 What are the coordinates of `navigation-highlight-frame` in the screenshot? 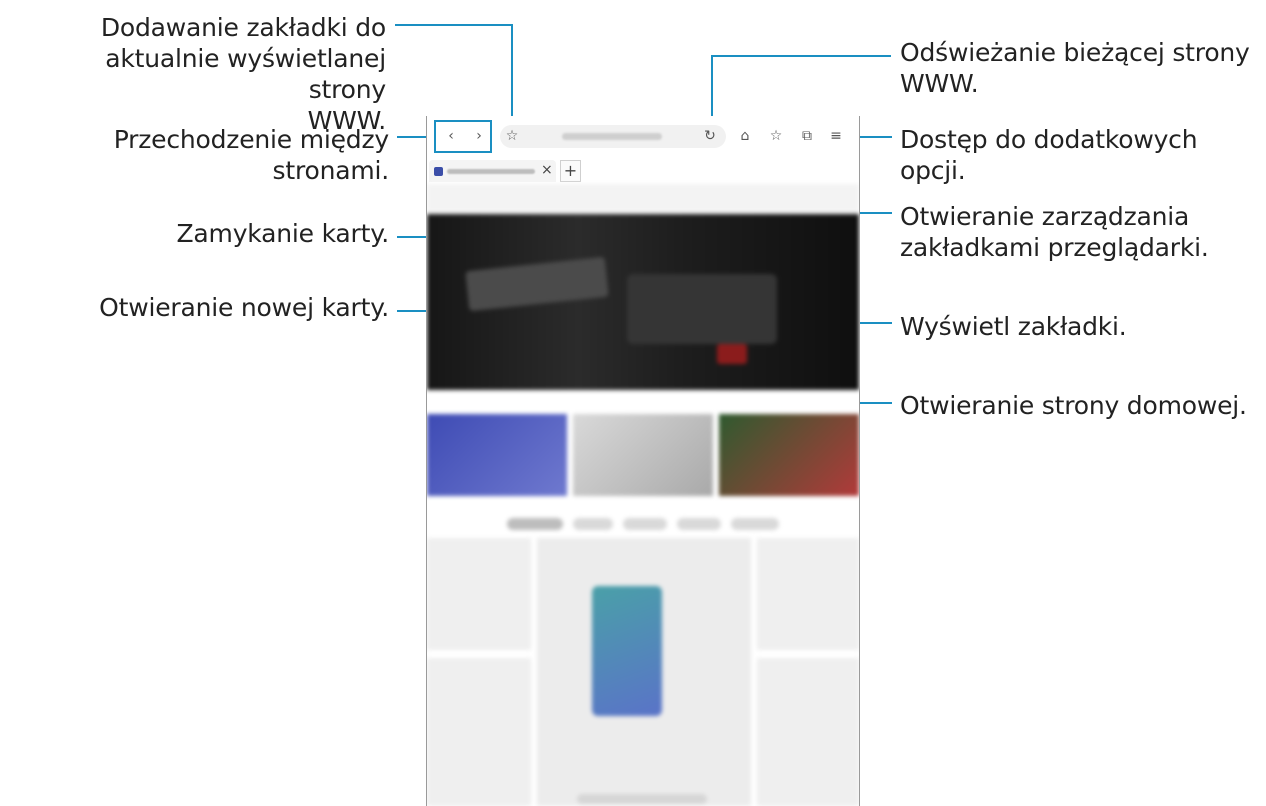 It's located at (463, 136).